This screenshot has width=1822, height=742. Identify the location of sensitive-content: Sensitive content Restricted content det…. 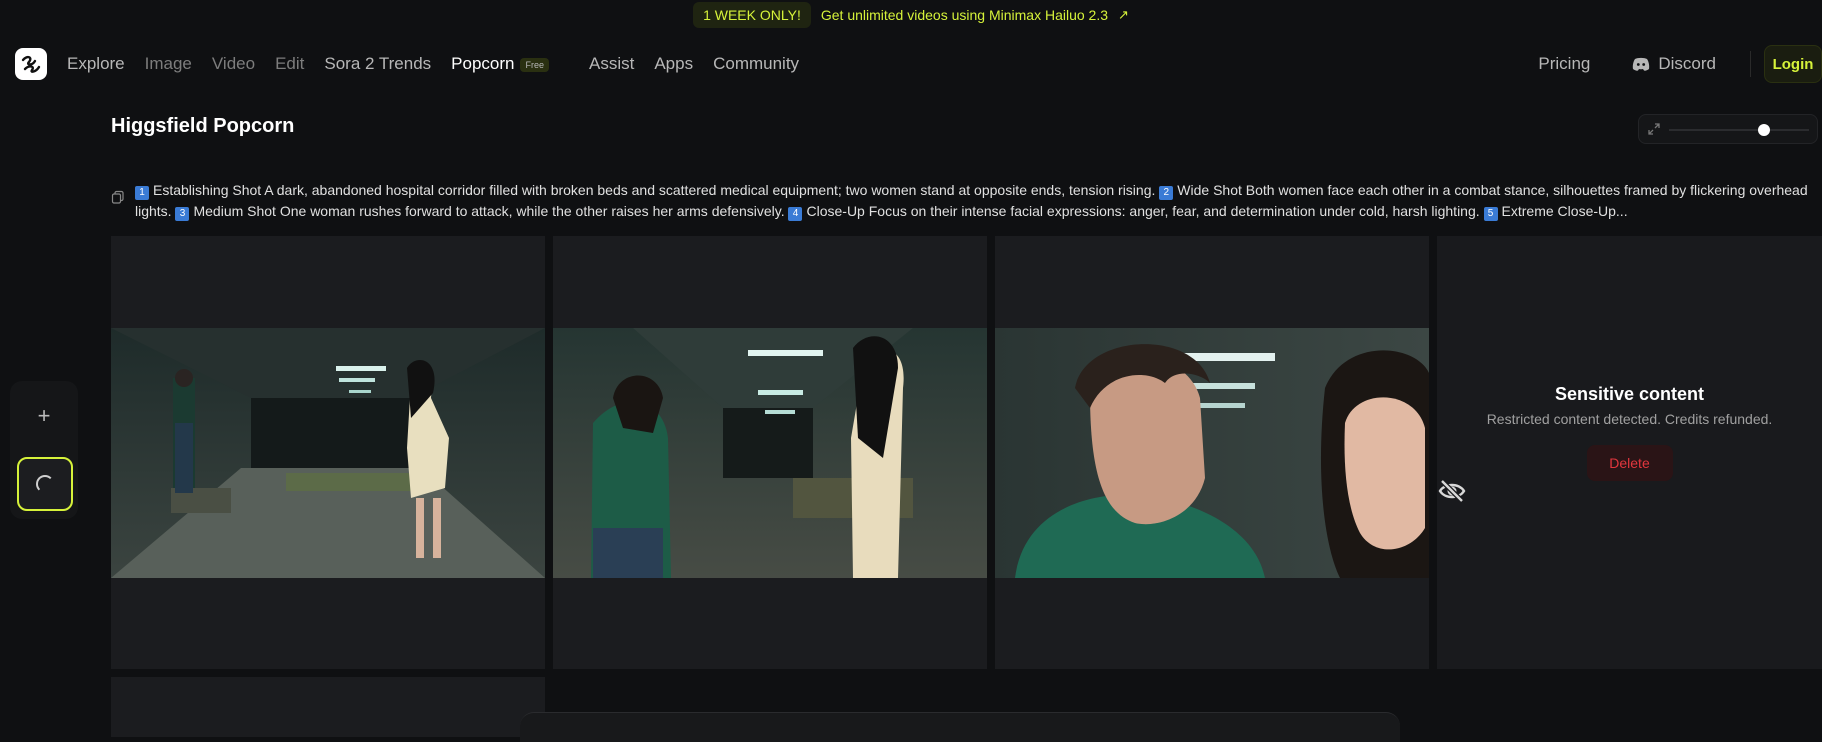
(1629, 443).